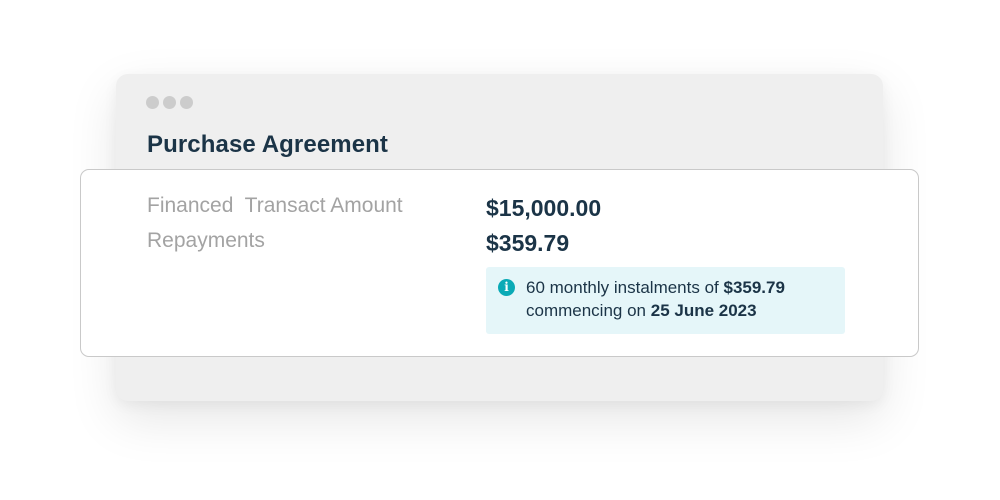 This screenshot has width=1000, height=500. Describe the element at coordinates (625, 287) in the screenshot. I see `info-line-1-prefix: 60 monthly instalments of` at that location.